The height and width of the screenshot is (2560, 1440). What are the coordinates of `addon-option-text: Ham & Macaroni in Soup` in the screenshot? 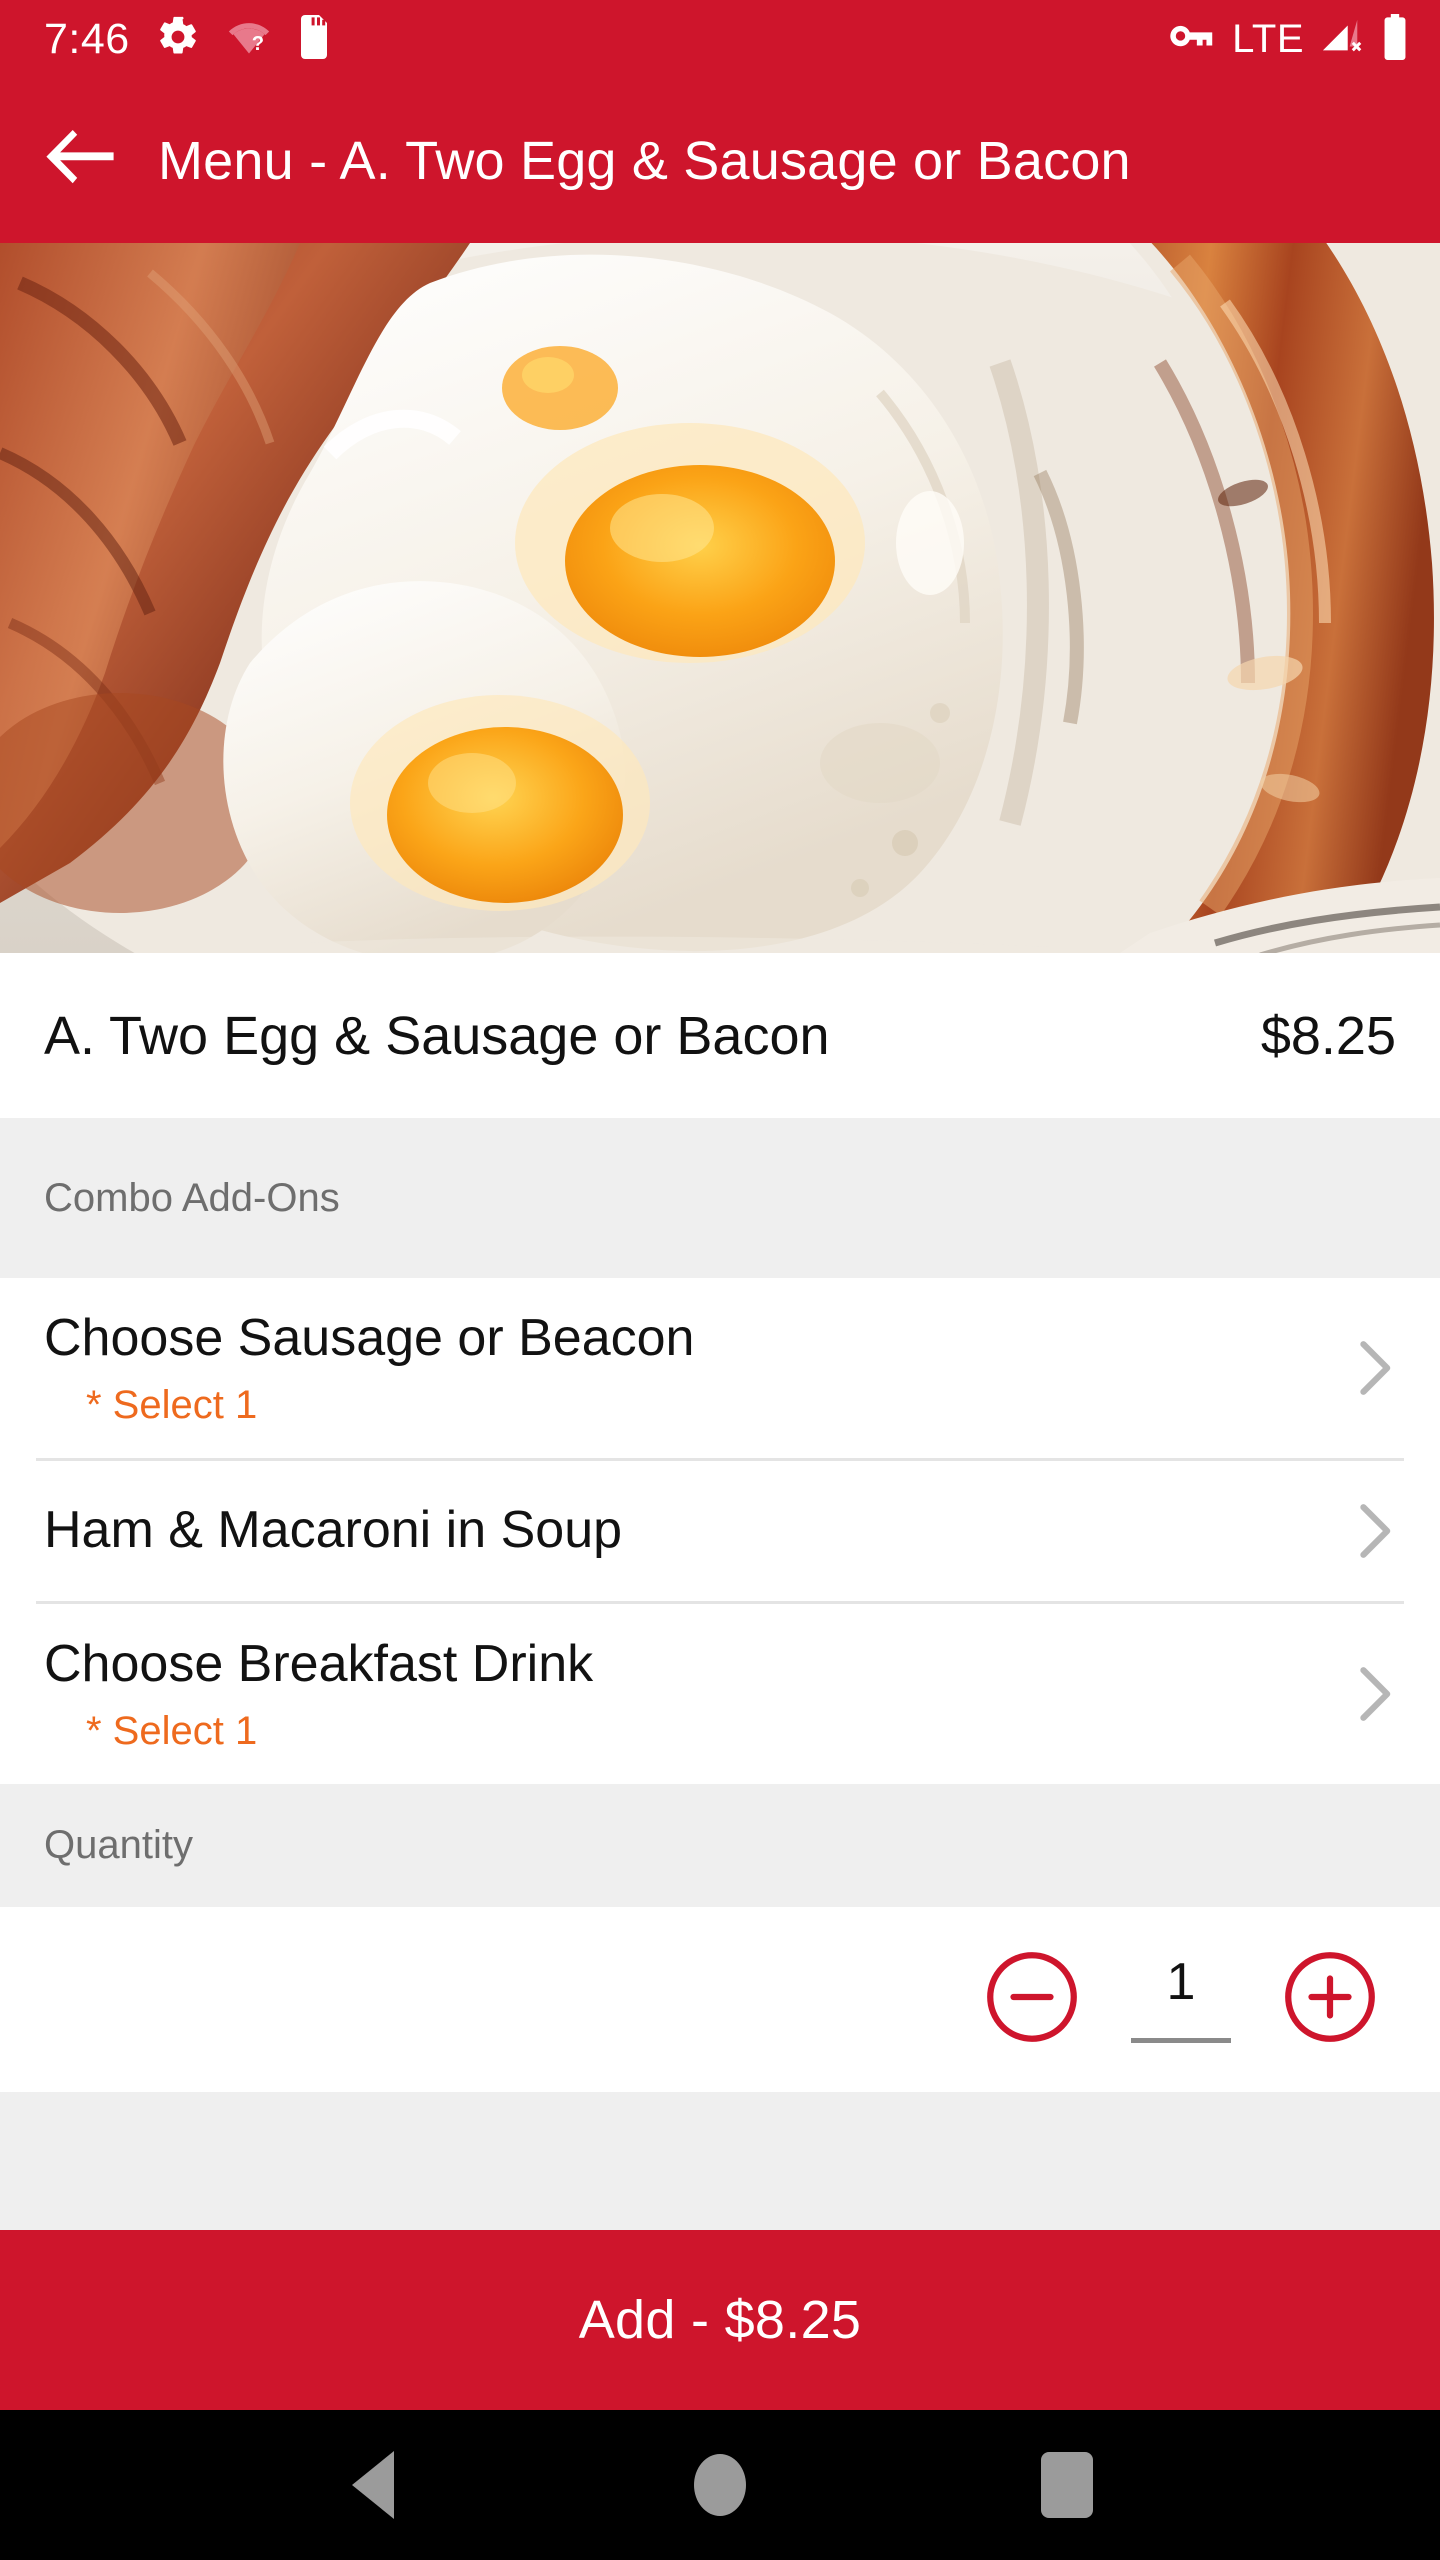 It's located at (690, 1530).